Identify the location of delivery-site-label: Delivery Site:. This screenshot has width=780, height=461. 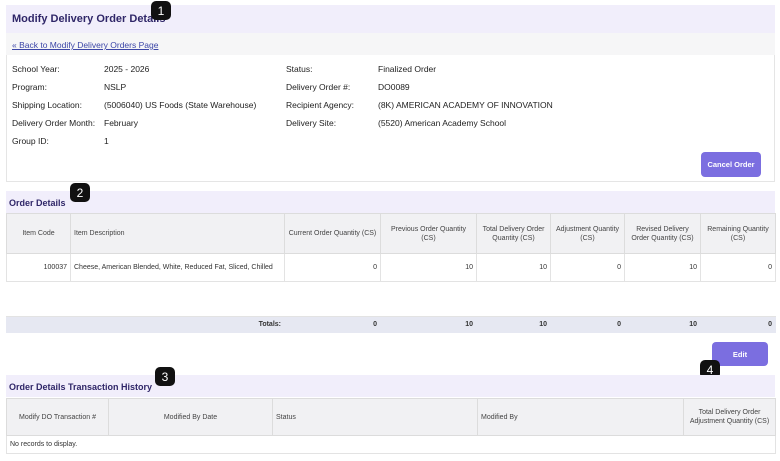
(311, 123).